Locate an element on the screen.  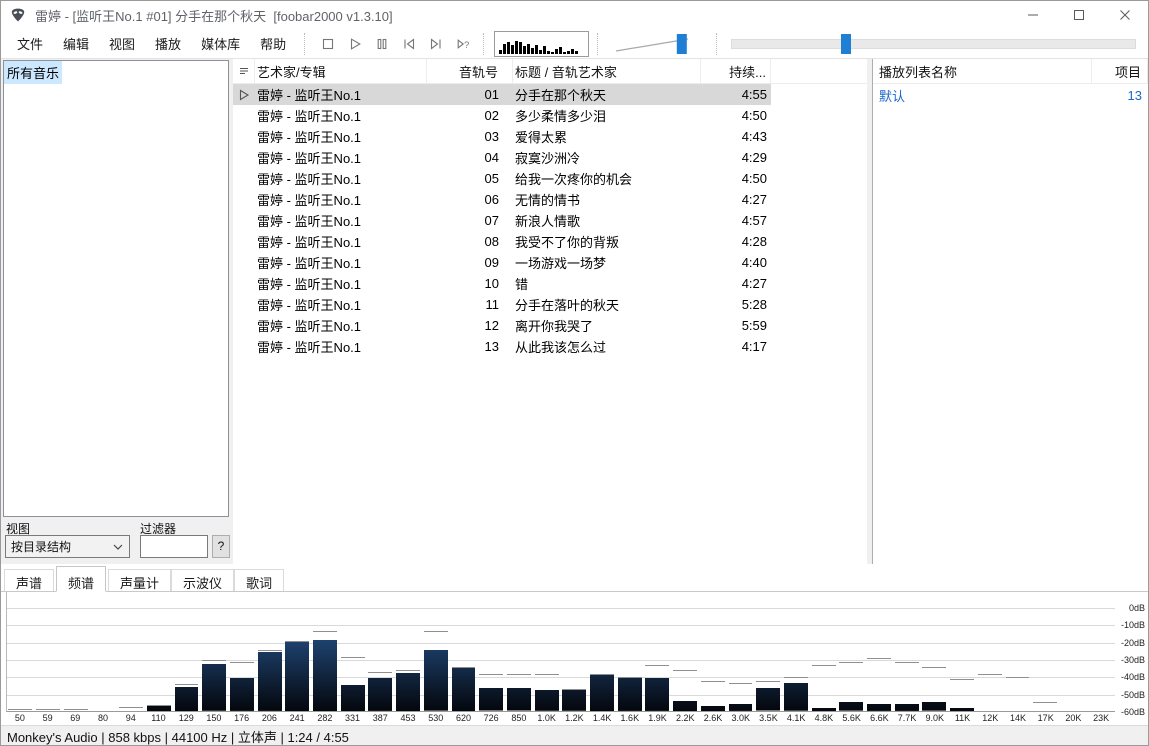
tab-声量计: 声量计 is located at coordinates (140, 580).